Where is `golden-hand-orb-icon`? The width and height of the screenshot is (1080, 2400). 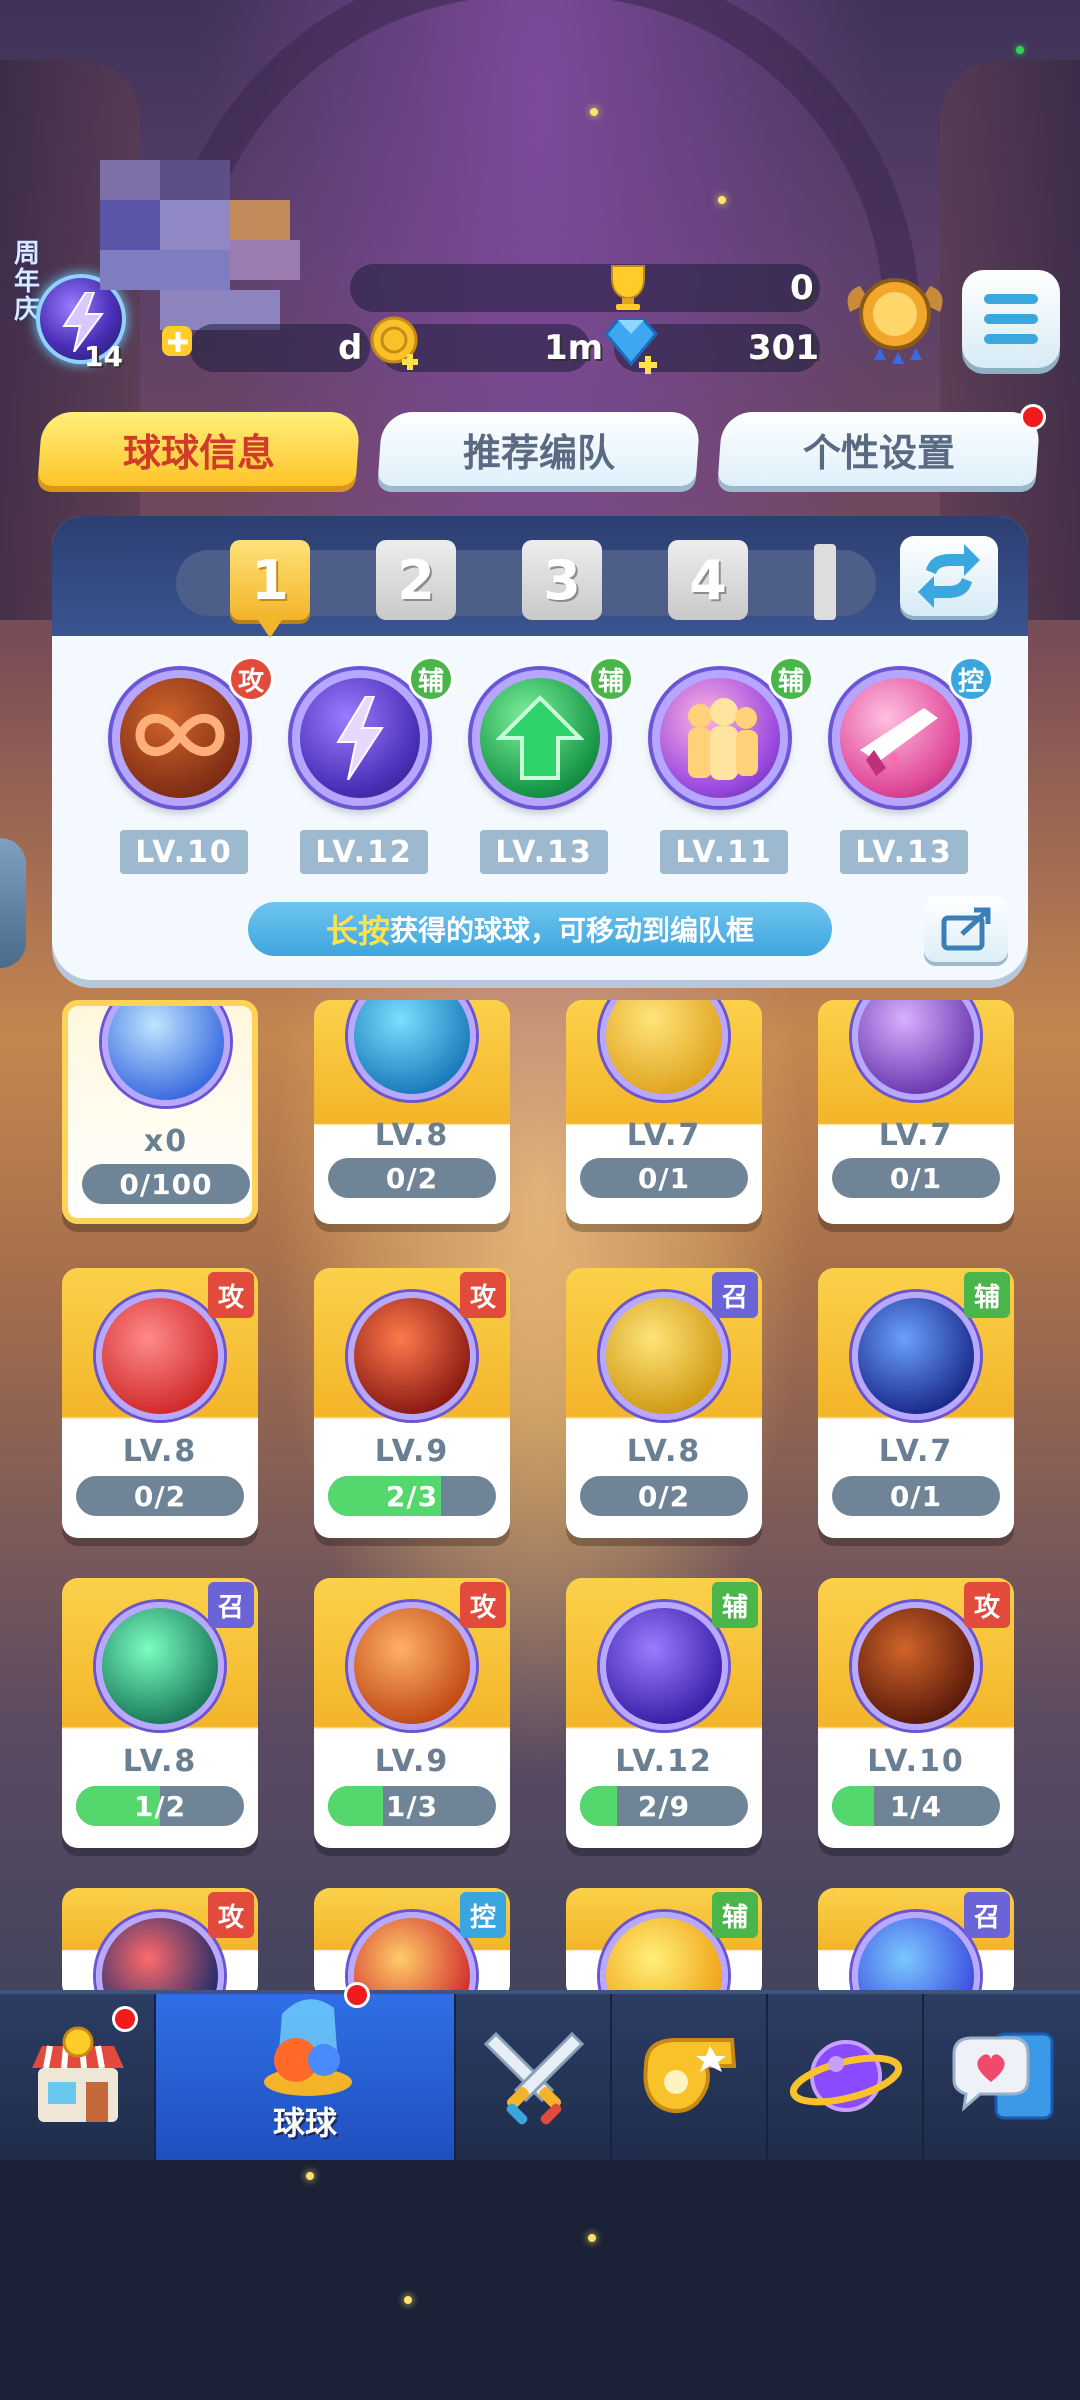
golden-hand-orb-icon is located at coordinates (664, 1356).